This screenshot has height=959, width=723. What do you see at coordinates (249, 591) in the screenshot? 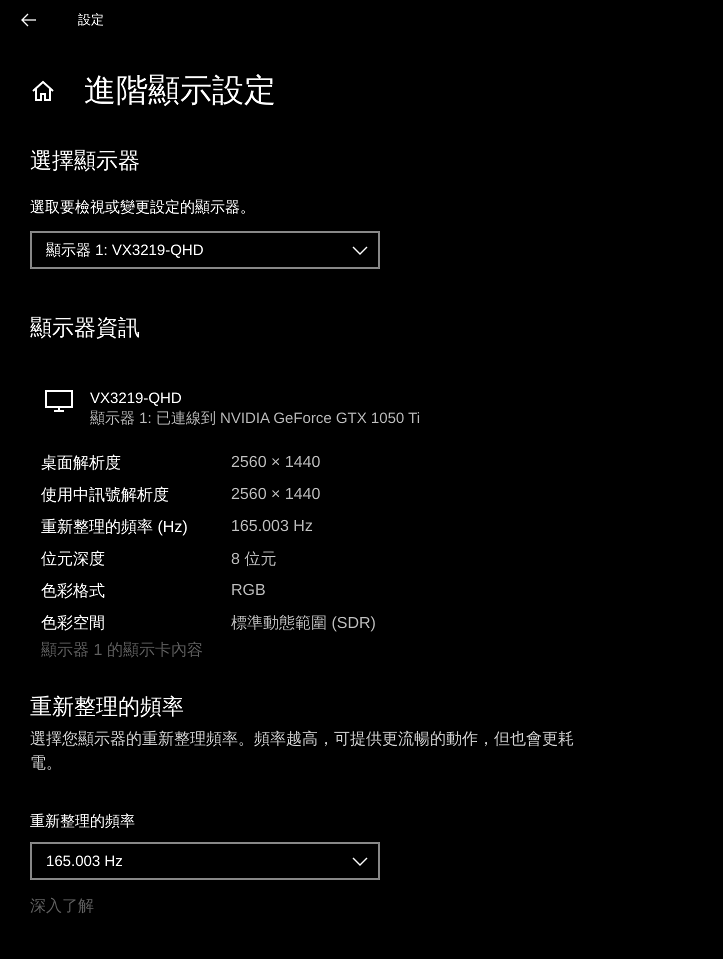
I see `info-value: RGB` at bounding box center [249, 591].